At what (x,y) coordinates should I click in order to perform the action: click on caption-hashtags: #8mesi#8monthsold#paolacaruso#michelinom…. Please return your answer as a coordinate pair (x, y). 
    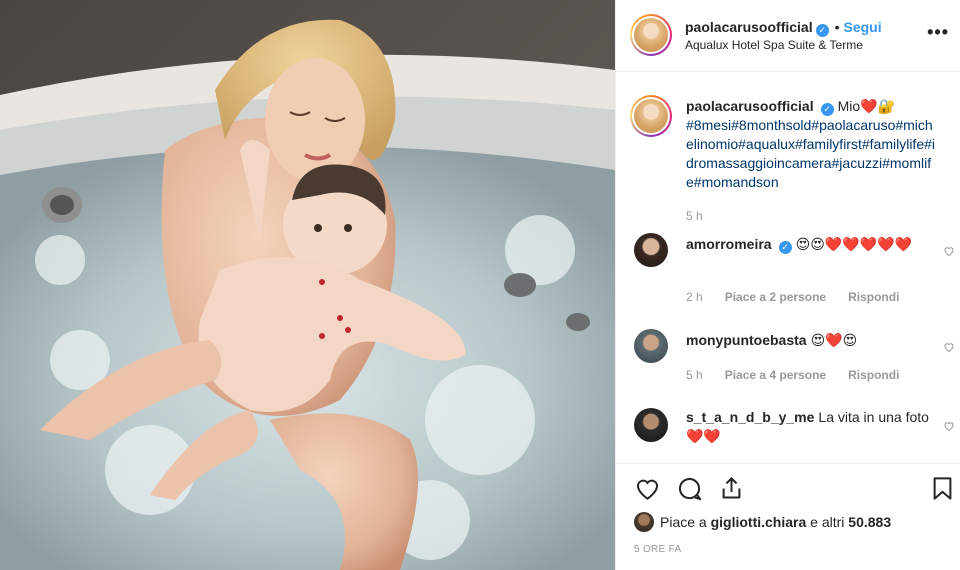
    Looking at the image, I should click on (810, 153).